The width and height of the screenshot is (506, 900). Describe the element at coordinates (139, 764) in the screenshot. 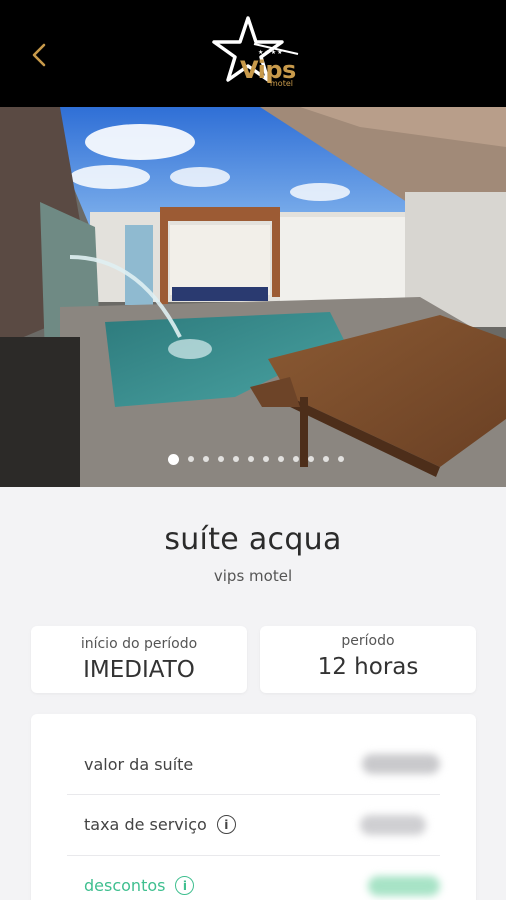

I see `suite-value-label: valor da suíte` at that location.